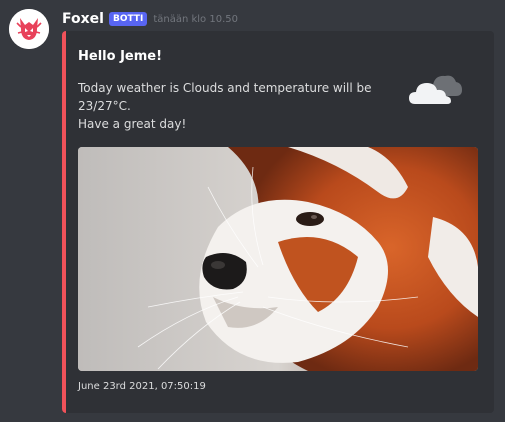  Describe the element at coordinates (64, 222) in the screenshot. I see `embed-accent-bar` at that location.